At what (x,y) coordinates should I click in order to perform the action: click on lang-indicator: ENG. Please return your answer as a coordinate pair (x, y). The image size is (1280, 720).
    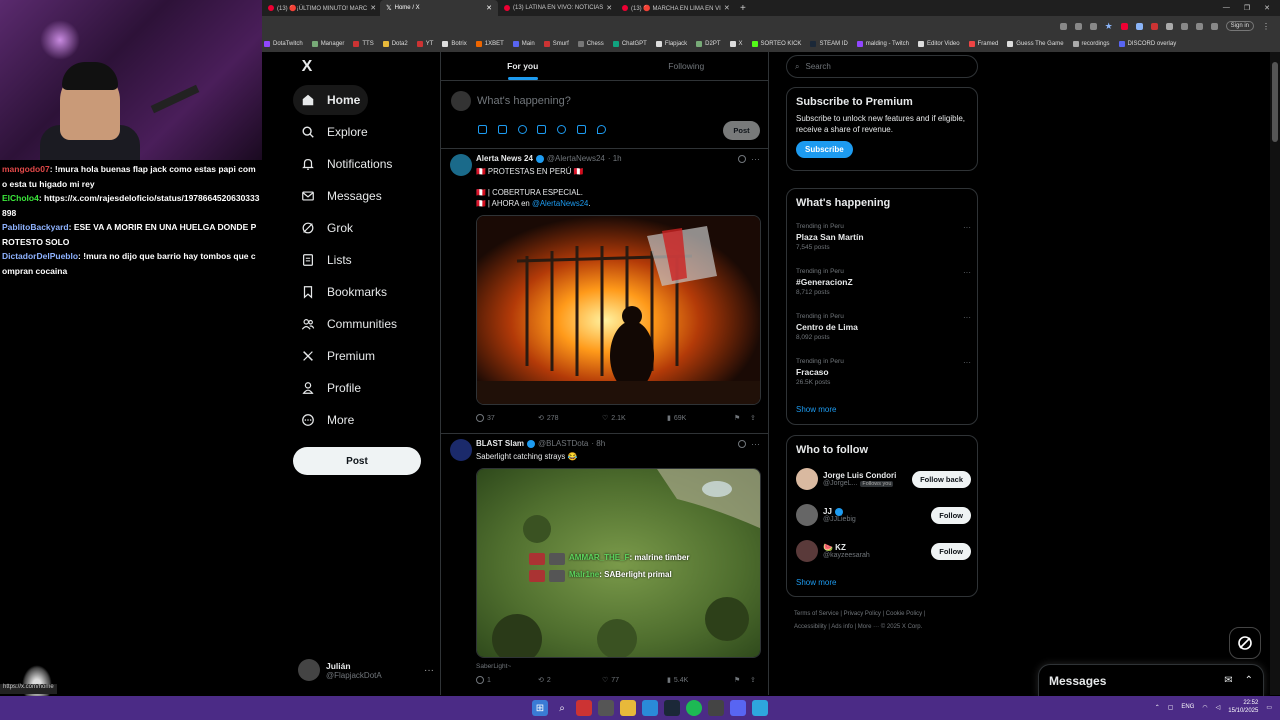
    Looking at the image, I should click on (1187, 707).